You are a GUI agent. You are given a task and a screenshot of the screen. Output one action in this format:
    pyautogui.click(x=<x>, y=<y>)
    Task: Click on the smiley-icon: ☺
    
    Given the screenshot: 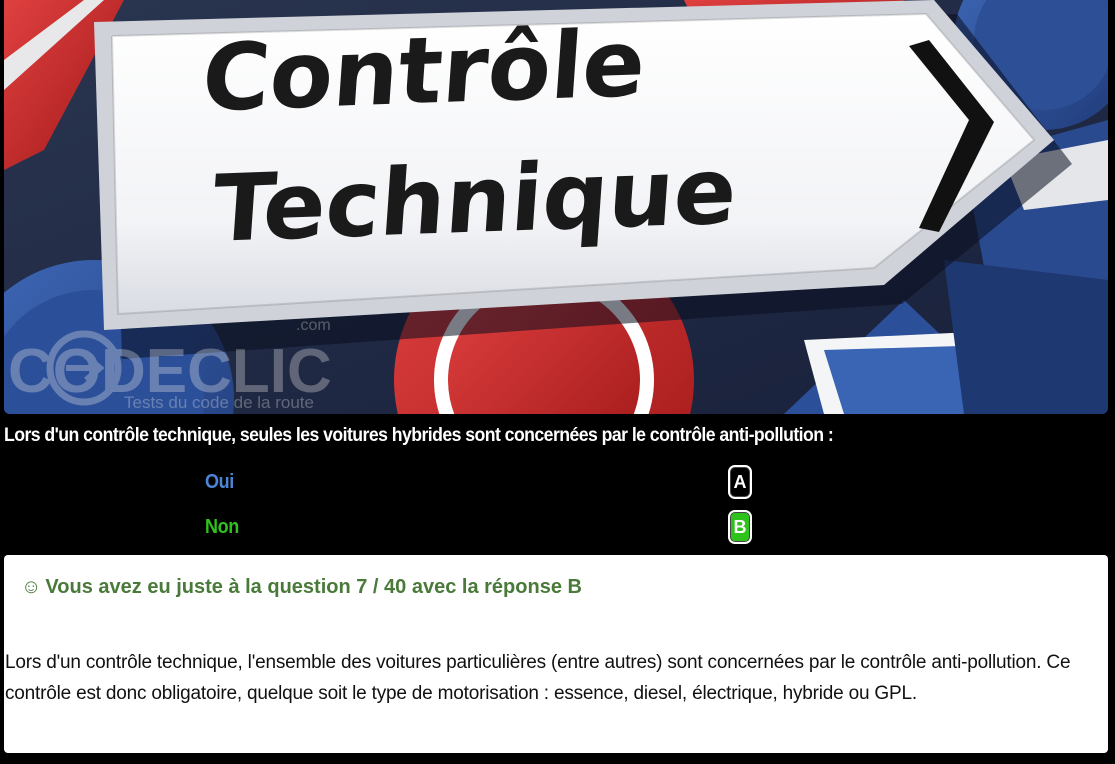 What is the action you would take?
    pyautogui.click(x=31, y=587)
    